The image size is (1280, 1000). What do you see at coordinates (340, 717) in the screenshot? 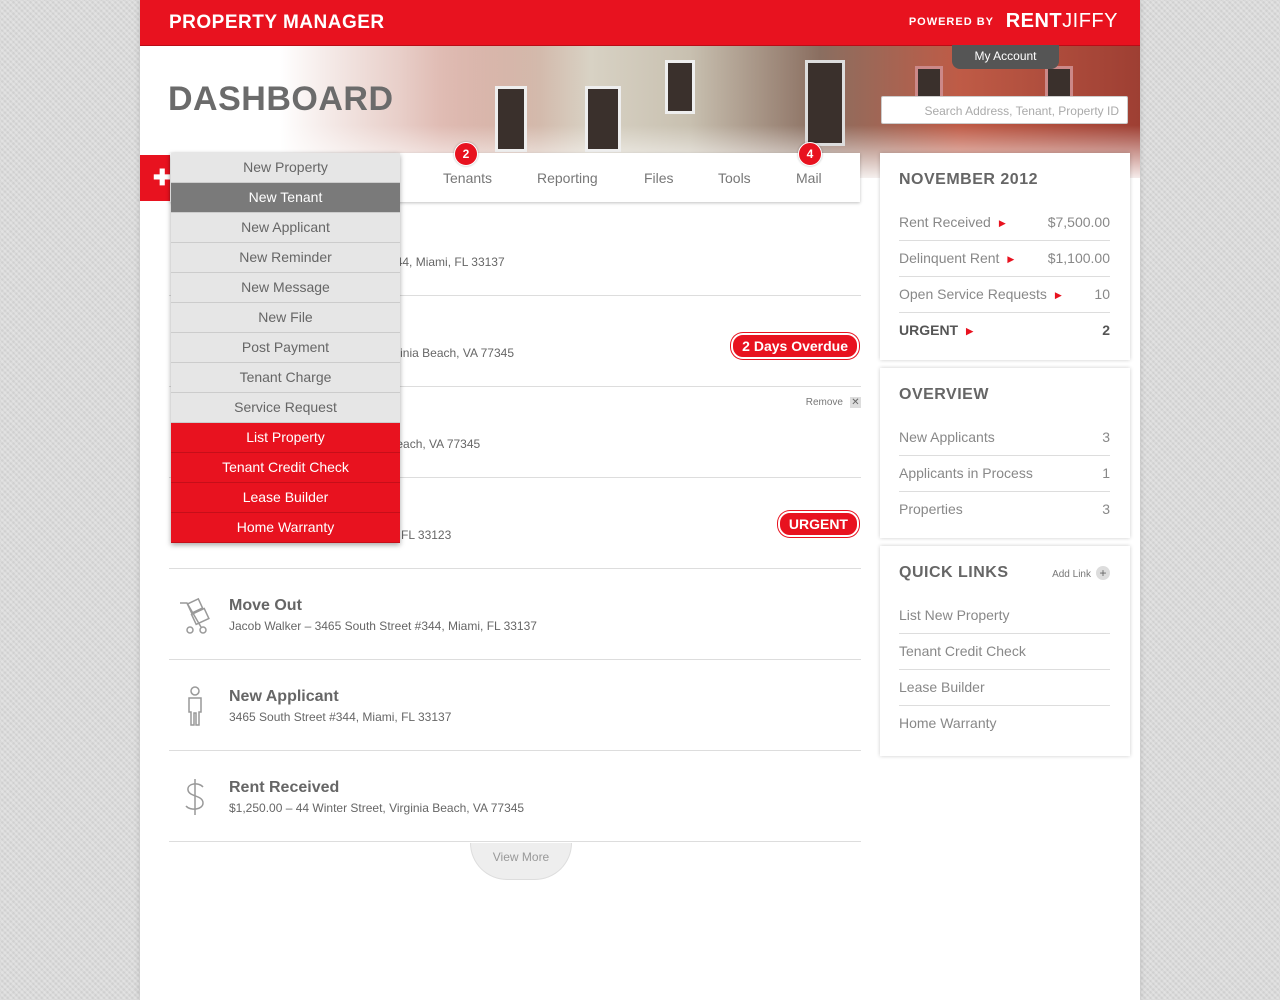
I see `feed-item-subtitle: 3465 South Street #344, Miami, FL 33137` at bounding box center [340, 717].